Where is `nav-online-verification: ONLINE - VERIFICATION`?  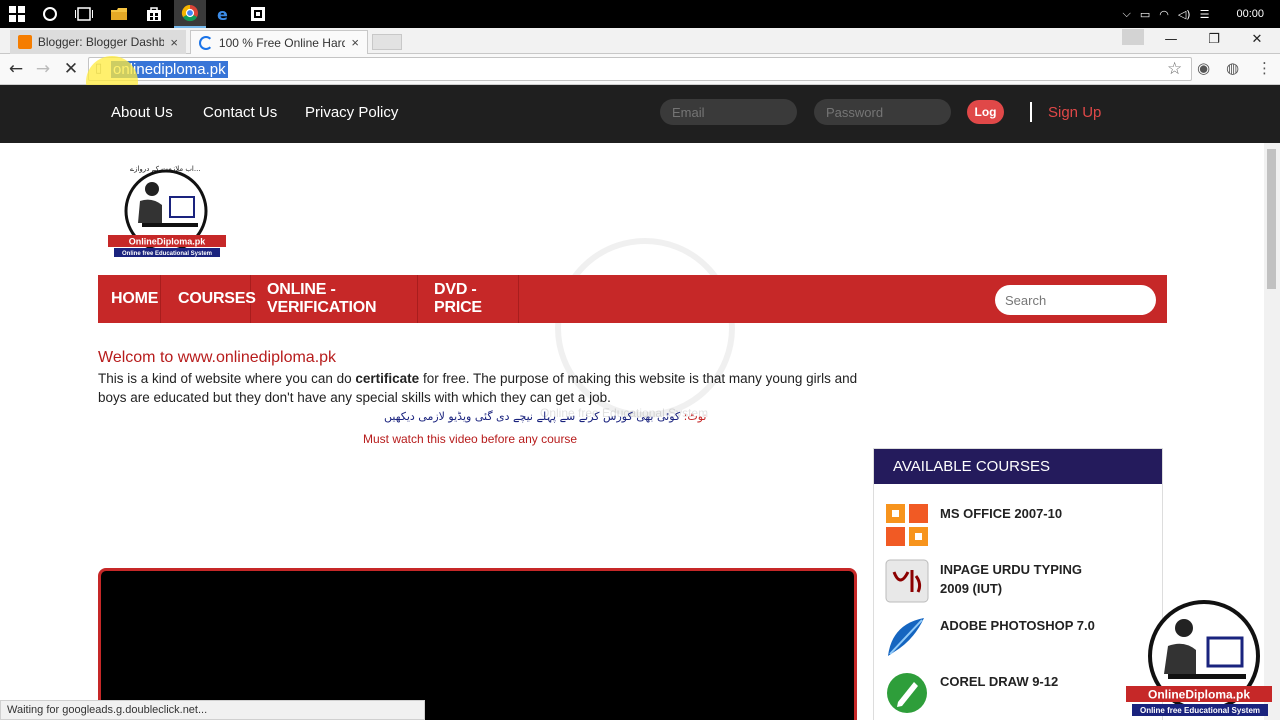
nav-online-verification: ONLINE - VERIFICATION is located at coordinates (334, 299).